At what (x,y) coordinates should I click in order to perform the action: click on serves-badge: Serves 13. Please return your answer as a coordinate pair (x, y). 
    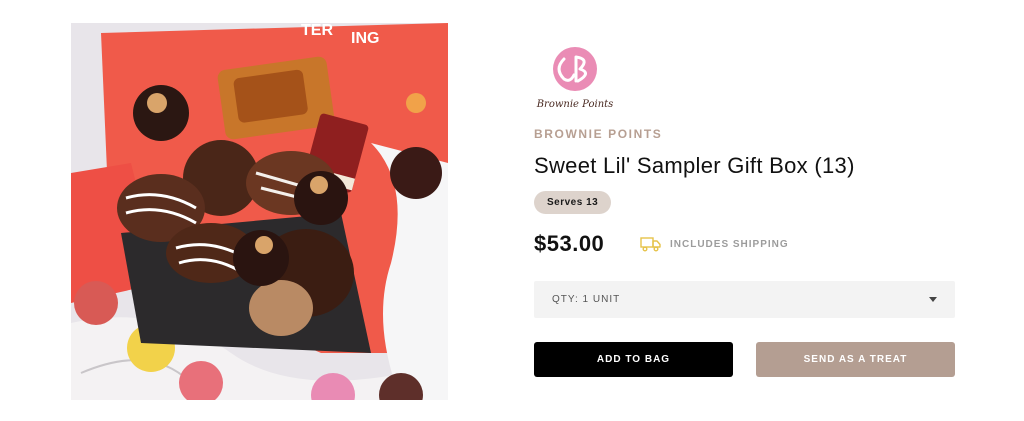
    Looking at the image, I should click on (573, 202).